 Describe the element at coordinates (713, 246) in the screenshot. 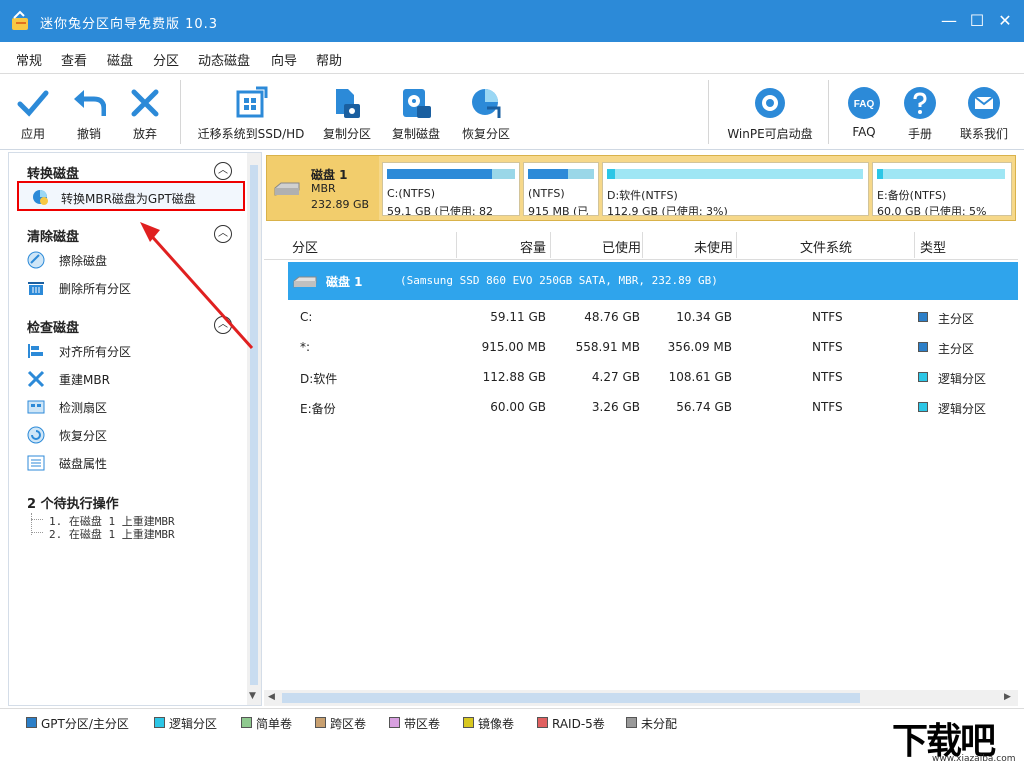

I see `column-header-unused: 未使用` at that location.